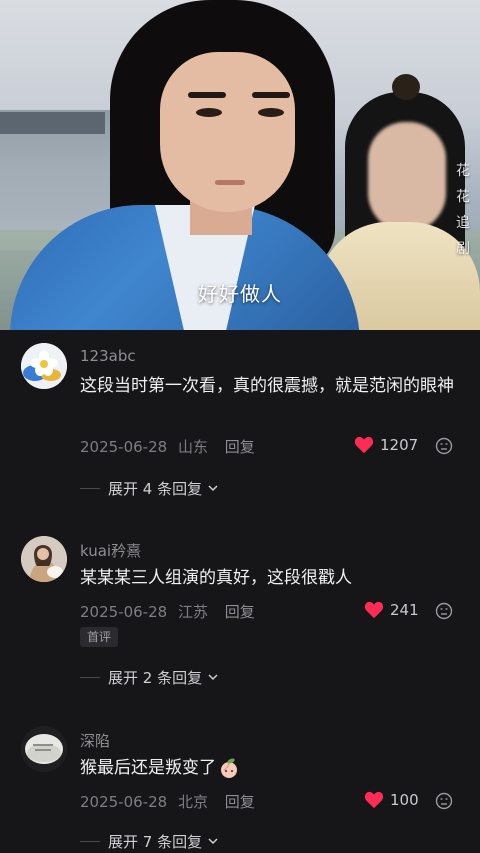  I want to click on main-actor-right-eye, so click(271, 112).